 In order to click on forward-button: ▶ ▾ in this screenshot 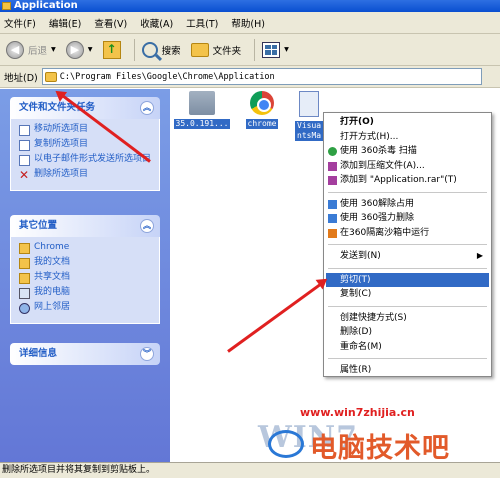, I will do `click(79, 50)`.